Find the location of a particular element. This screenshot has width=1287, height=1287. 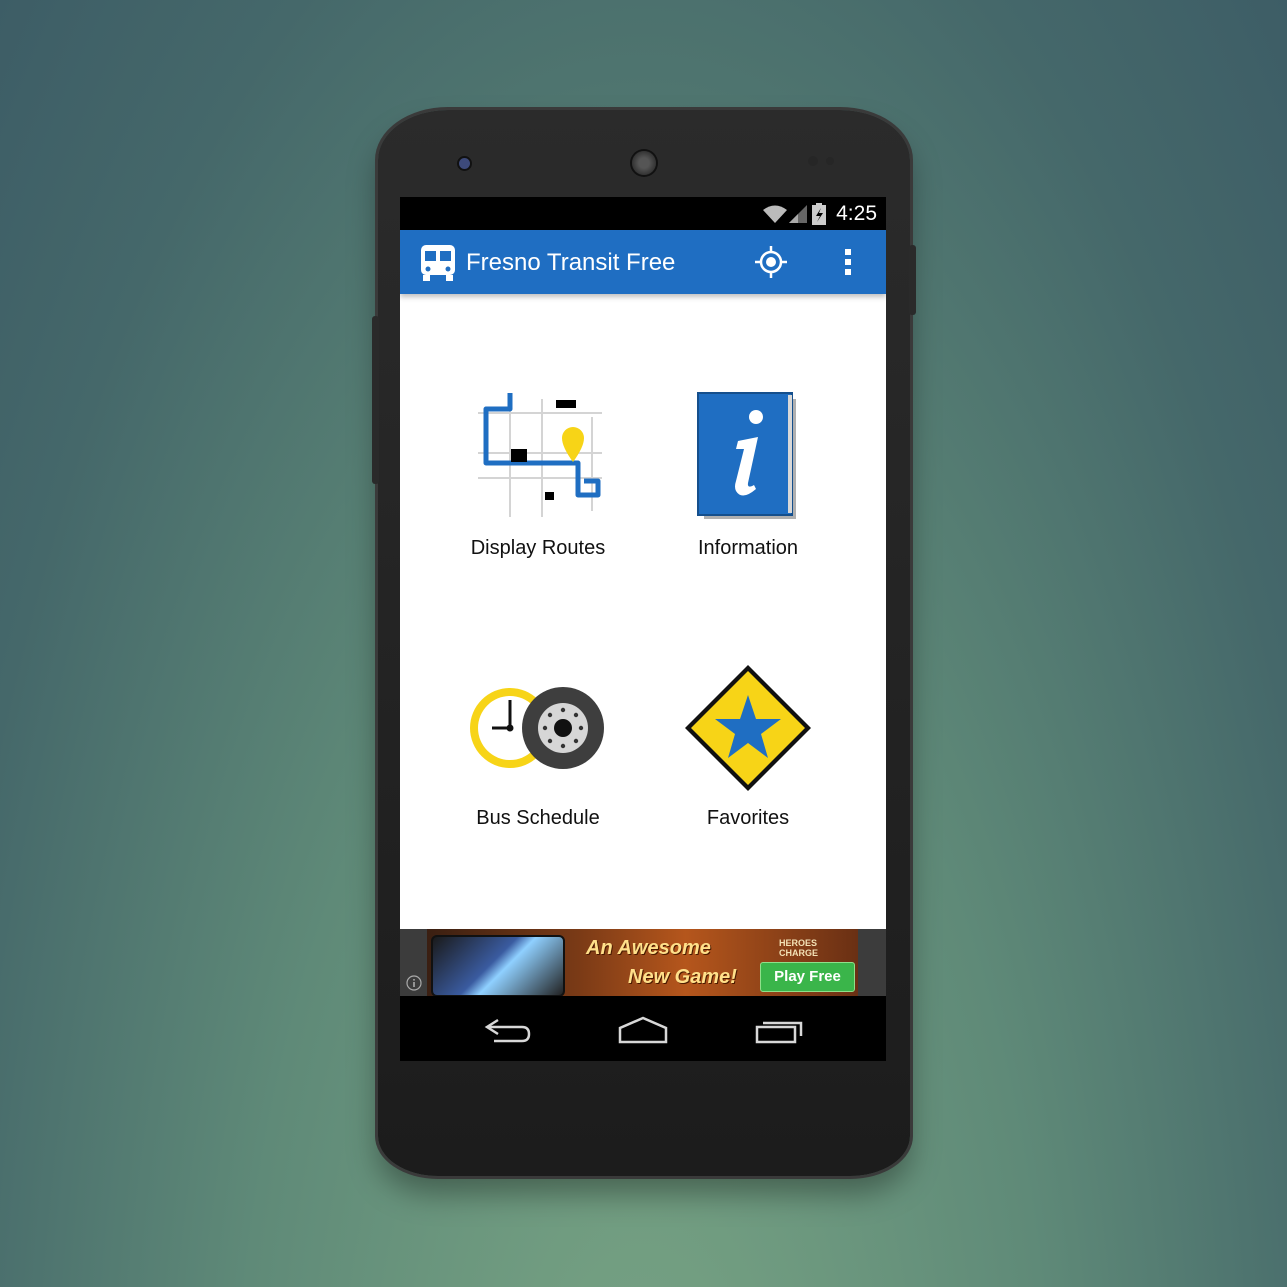

back-icon is located at coordinates (508, 1030).